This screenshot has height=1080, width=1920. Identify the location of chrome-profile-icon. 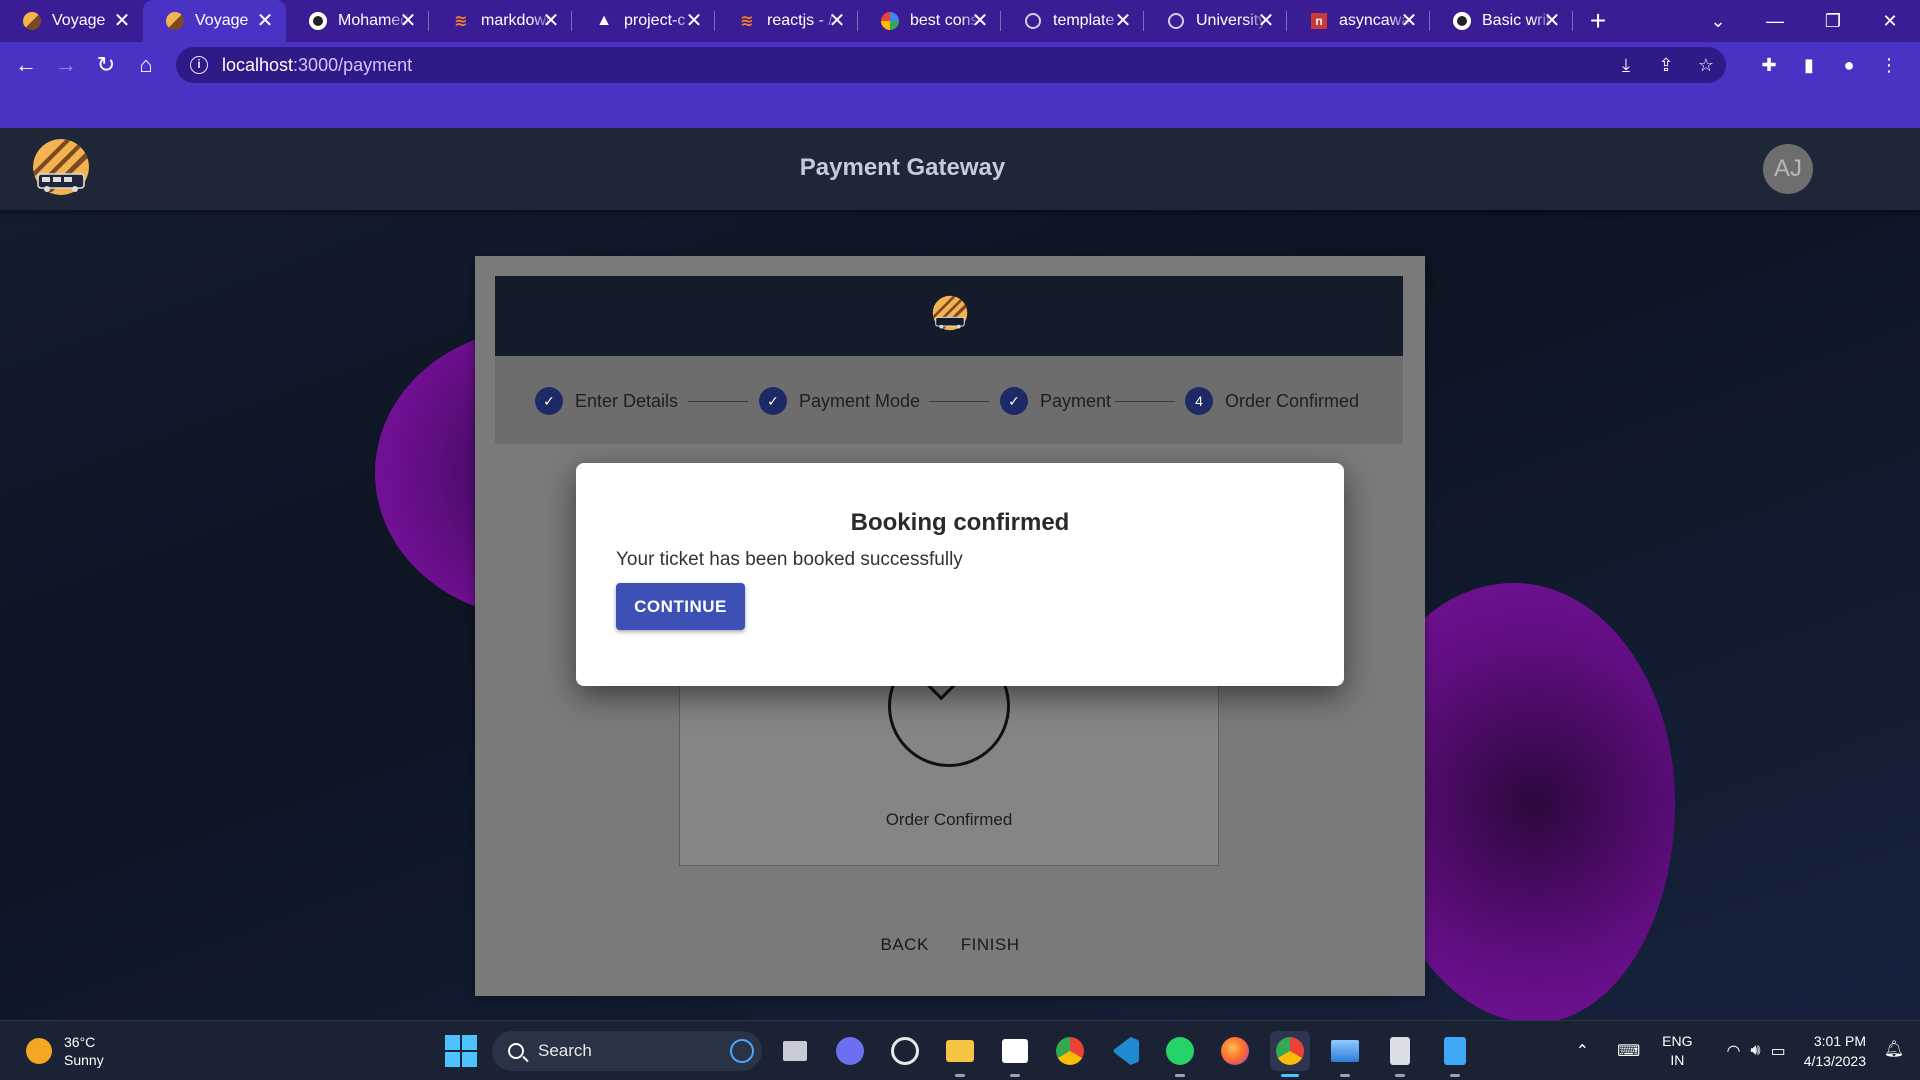
(1290, 1054).